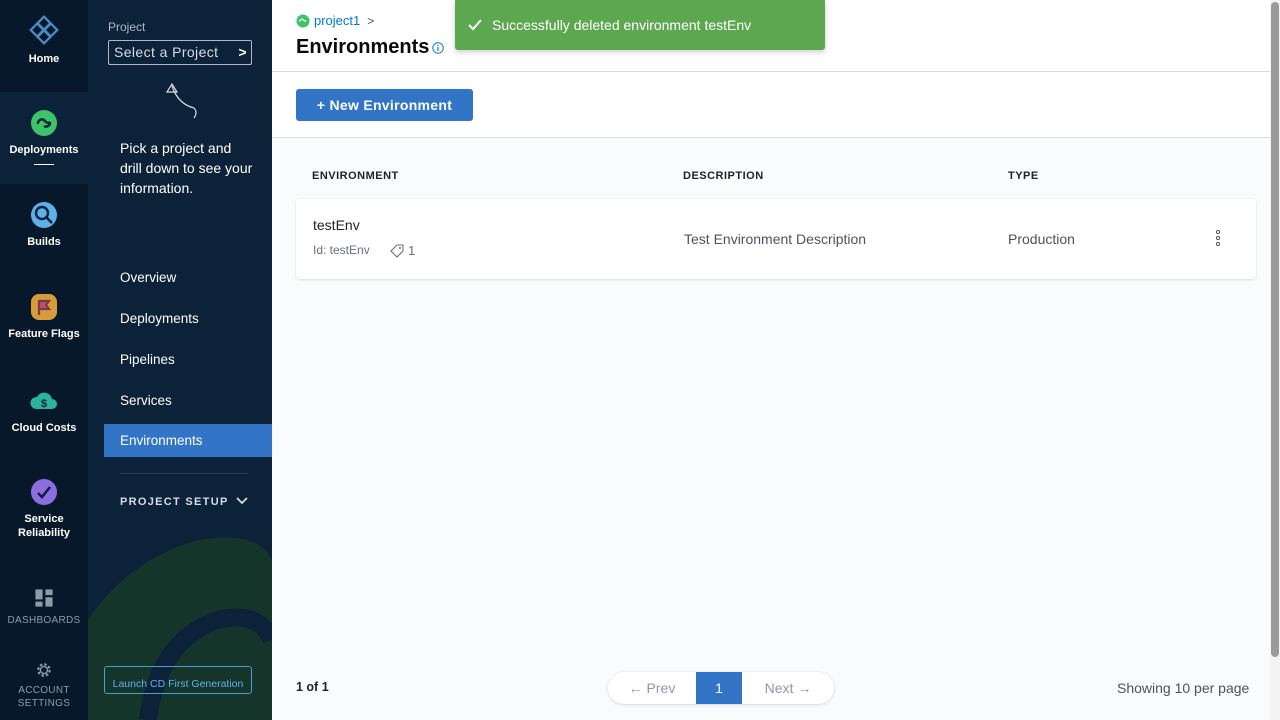  I want to click on next-page-button: Next →, so click(788, 688).